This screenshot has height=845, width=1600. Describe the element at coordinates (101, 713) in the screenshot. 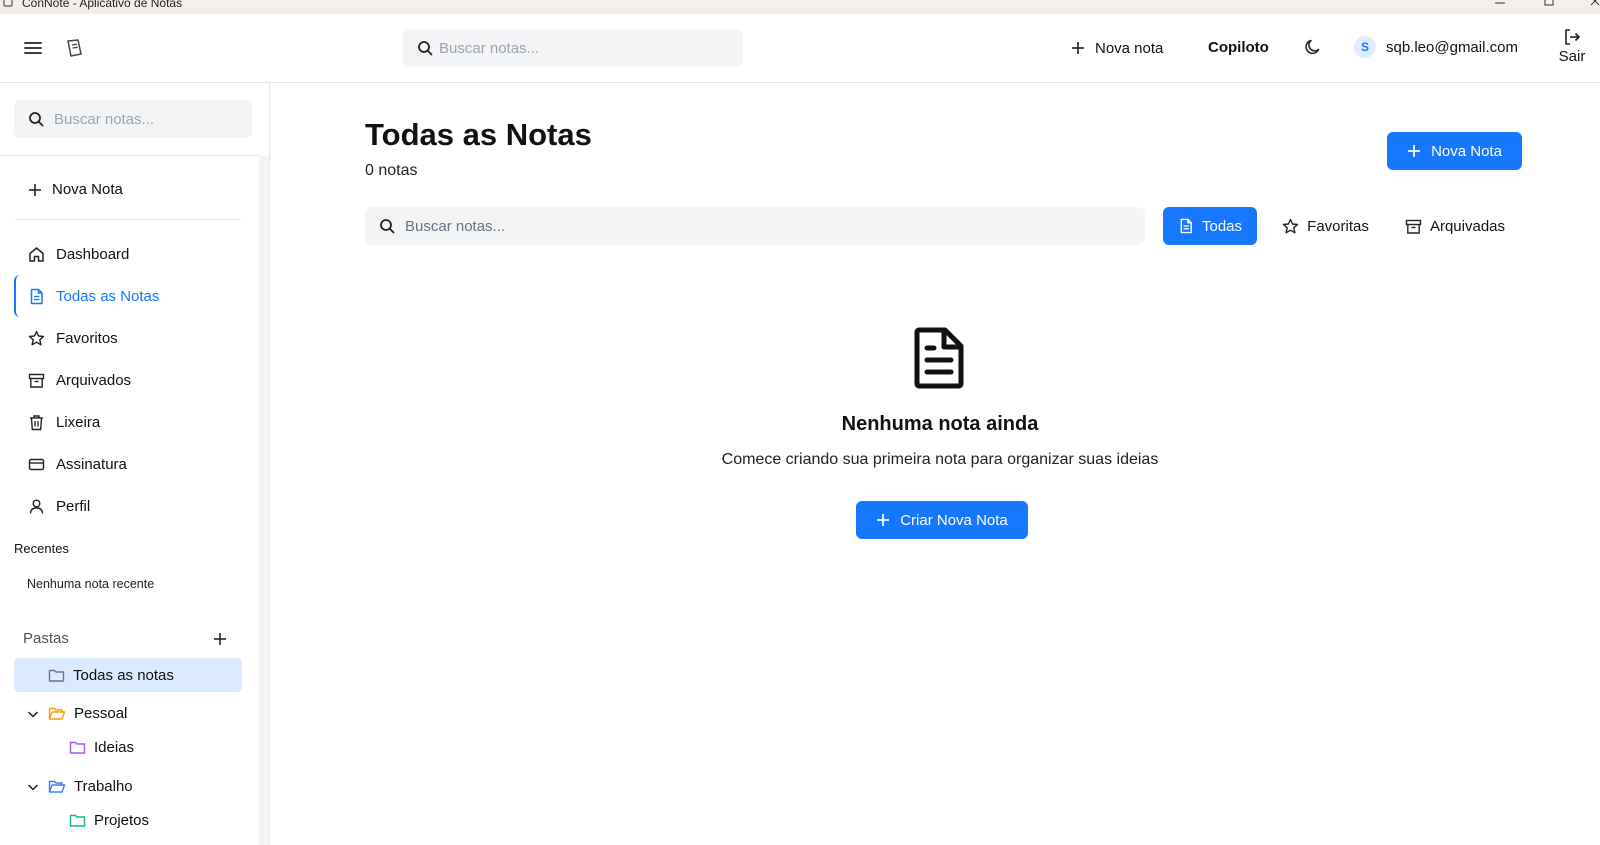

I see `folder-label: Pessoal` at that location.